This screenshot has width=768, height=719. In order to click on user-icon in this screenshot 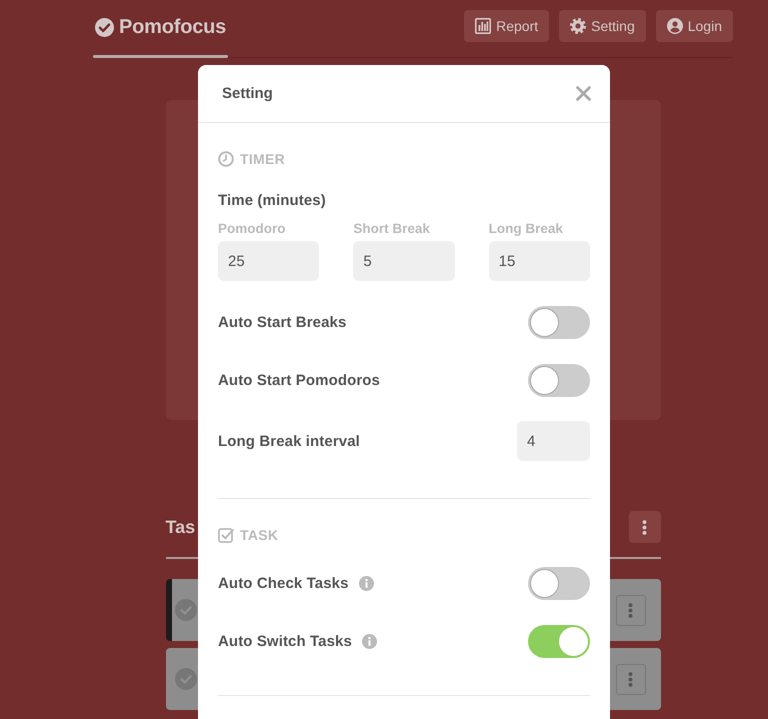, I will do `click(674, 26)`.